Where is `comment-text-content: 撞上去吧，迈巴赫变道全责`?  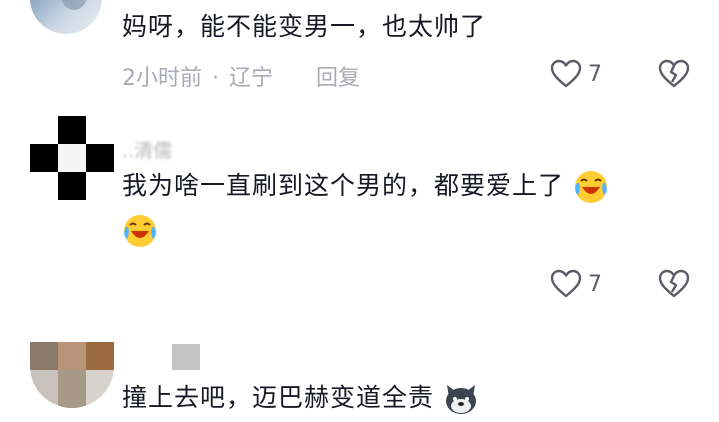
comment-text-content: 撞上去吧，迈巴赫变道全责 is located at coordinates (278, 397).